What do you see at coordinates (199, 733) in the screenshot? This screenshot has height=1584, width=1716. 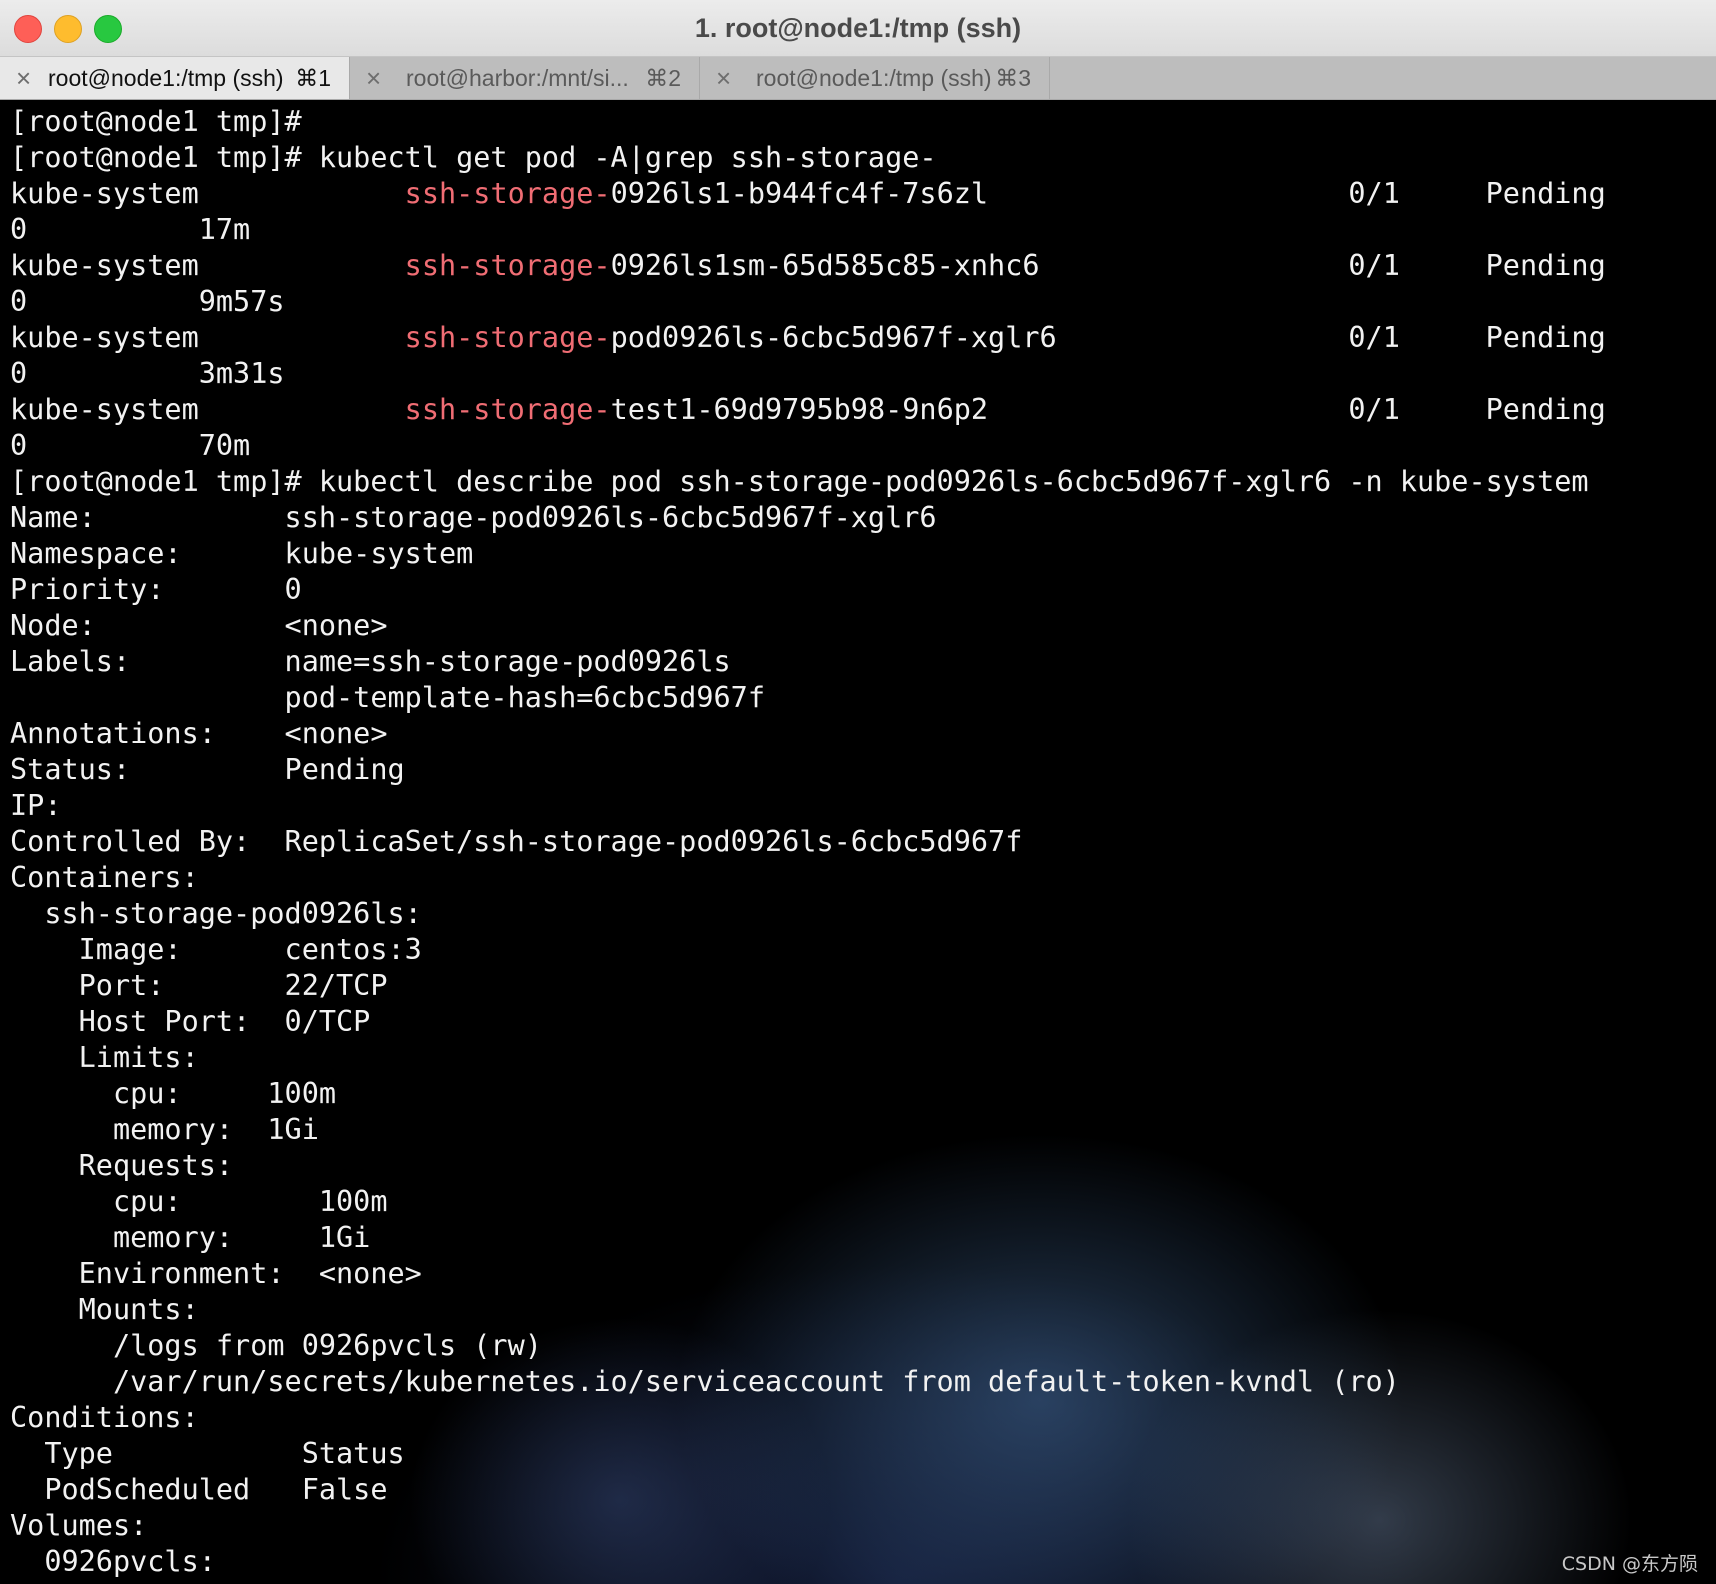 I see `terminal-line: Annotations: <none>` at bounding box center [199, 733].